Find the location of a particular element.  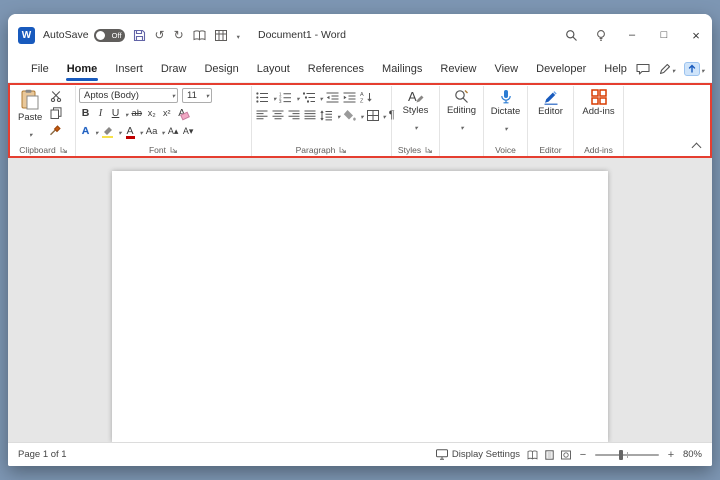

highlight-chevron-icon is located at coordinates (119, 131).